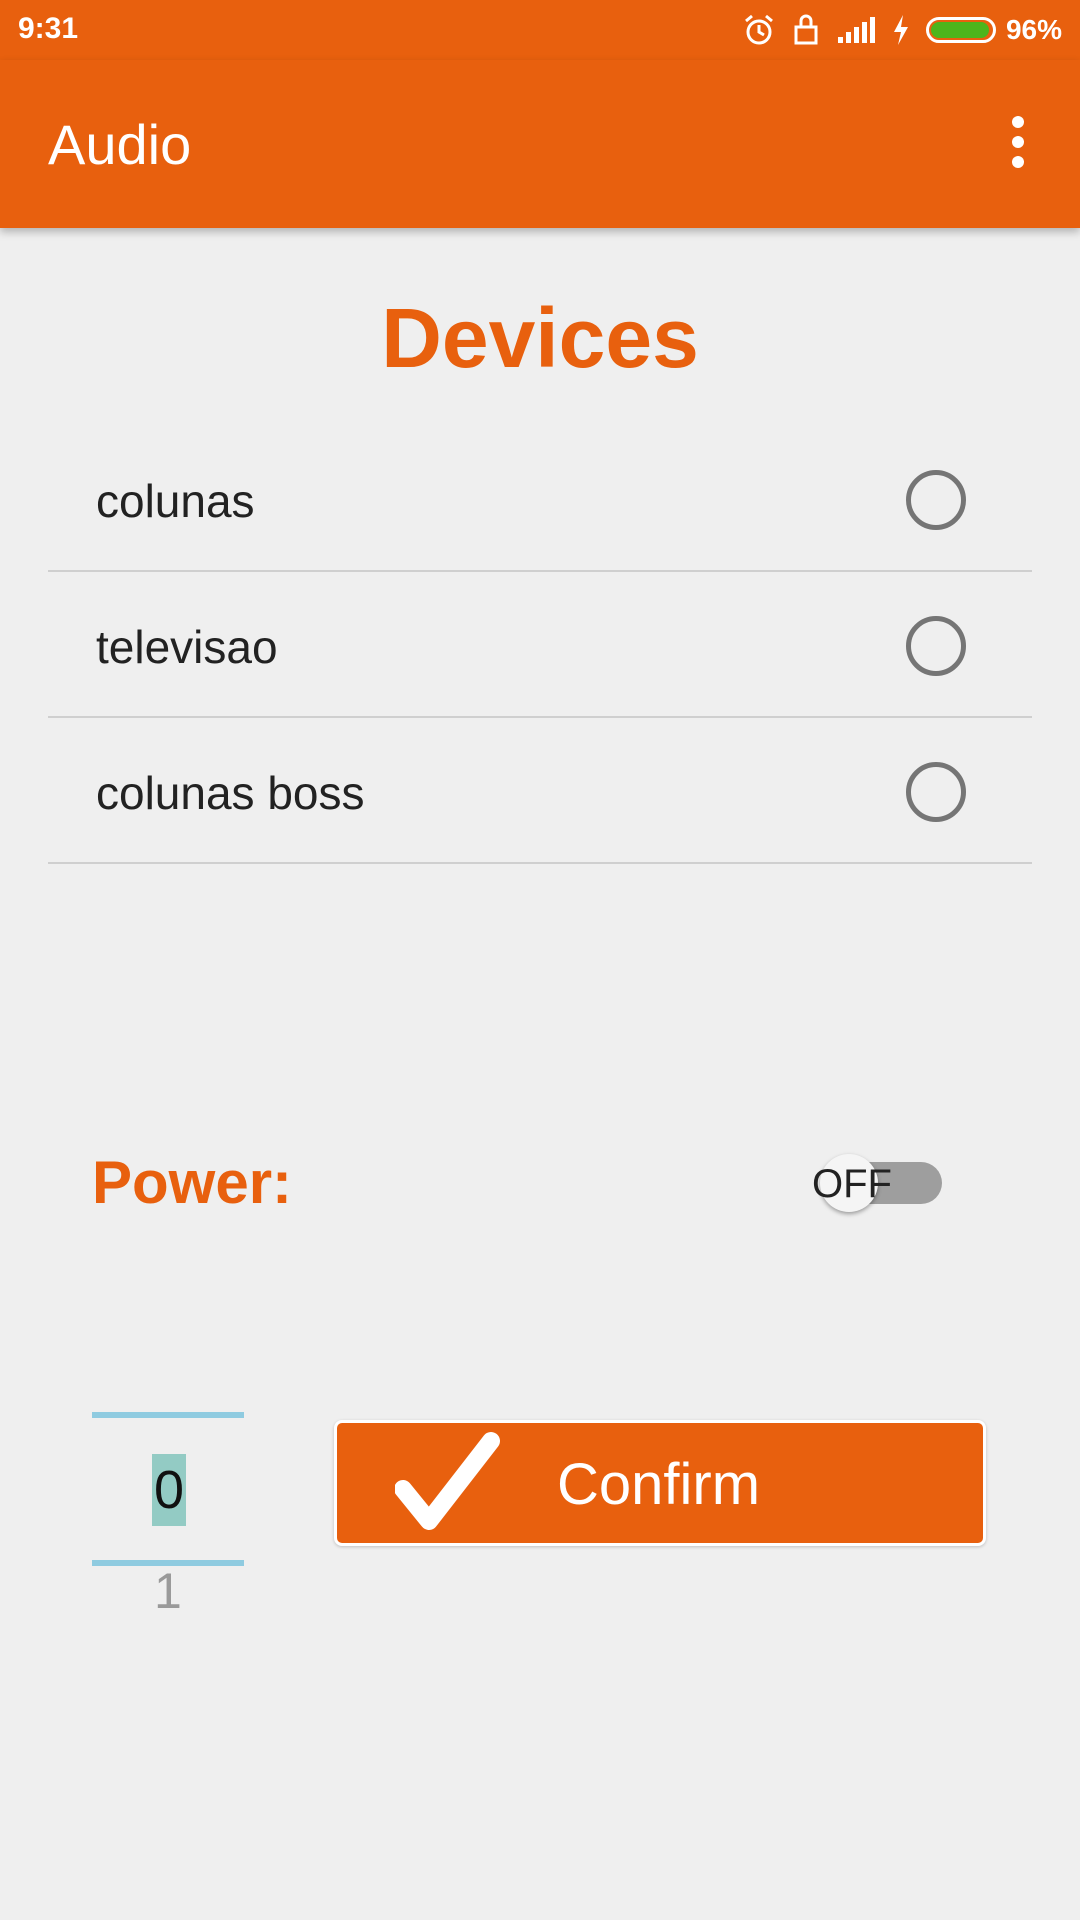  I want to click on power-toggle: OFF, so click(878, 1183).